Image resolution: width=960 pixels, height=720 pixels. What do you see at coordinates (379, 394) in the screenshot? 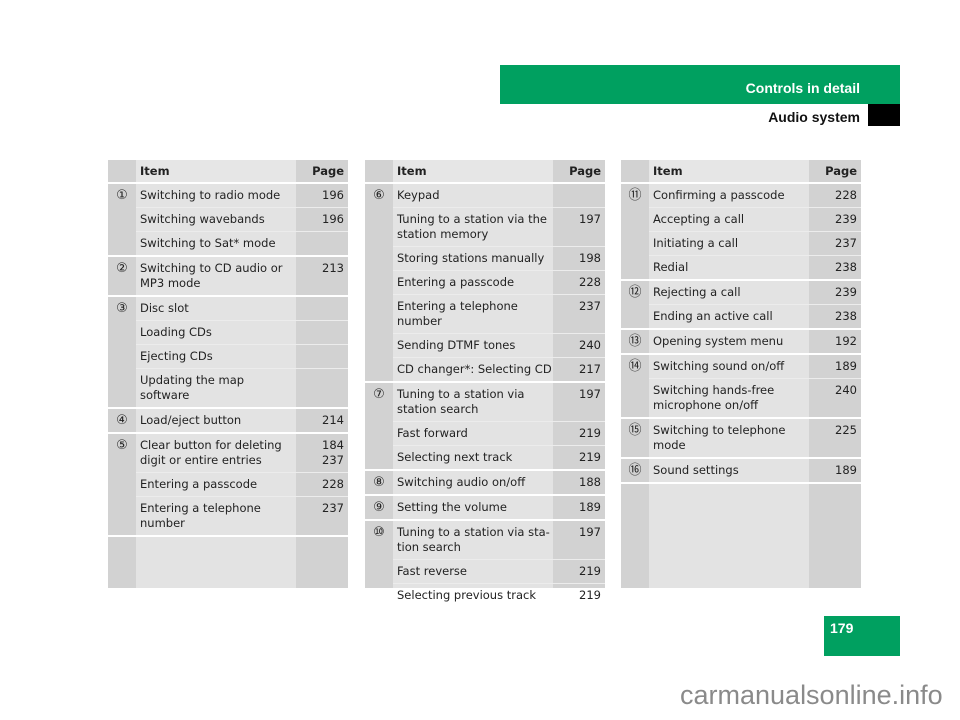
I see `item-number: ⑦` at bounding box center [379, 394].